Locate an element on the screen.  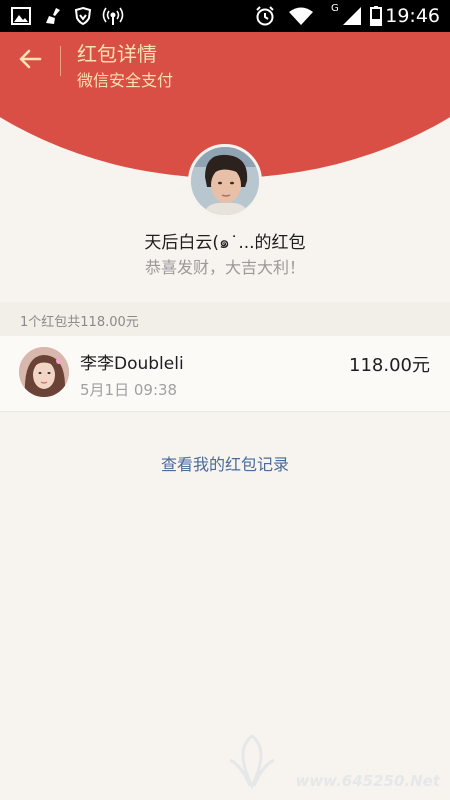
header-divider is located at coordinates (60, 61).